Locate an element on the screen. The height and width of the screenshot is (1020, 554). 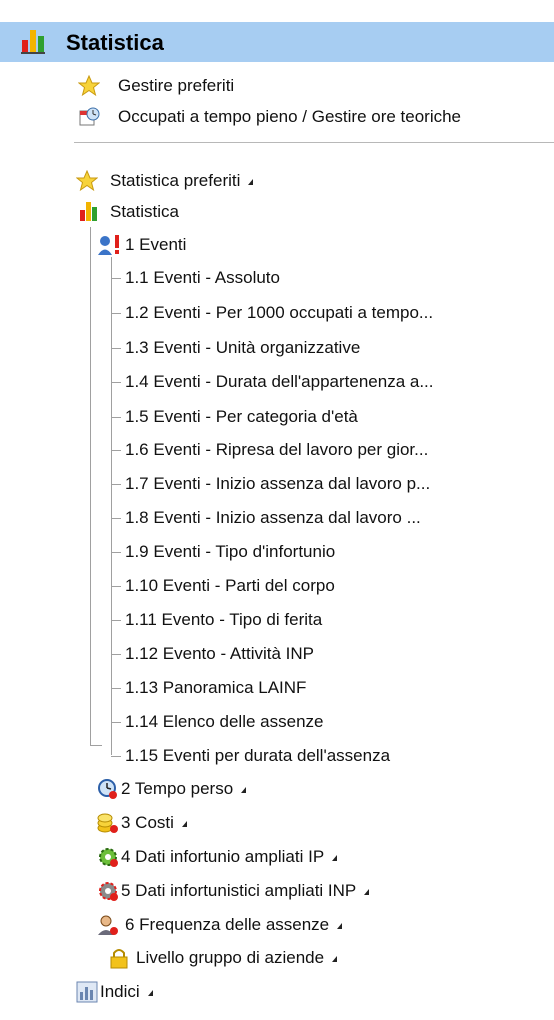
page-title: Statistica is located at coordinates (115, 42).